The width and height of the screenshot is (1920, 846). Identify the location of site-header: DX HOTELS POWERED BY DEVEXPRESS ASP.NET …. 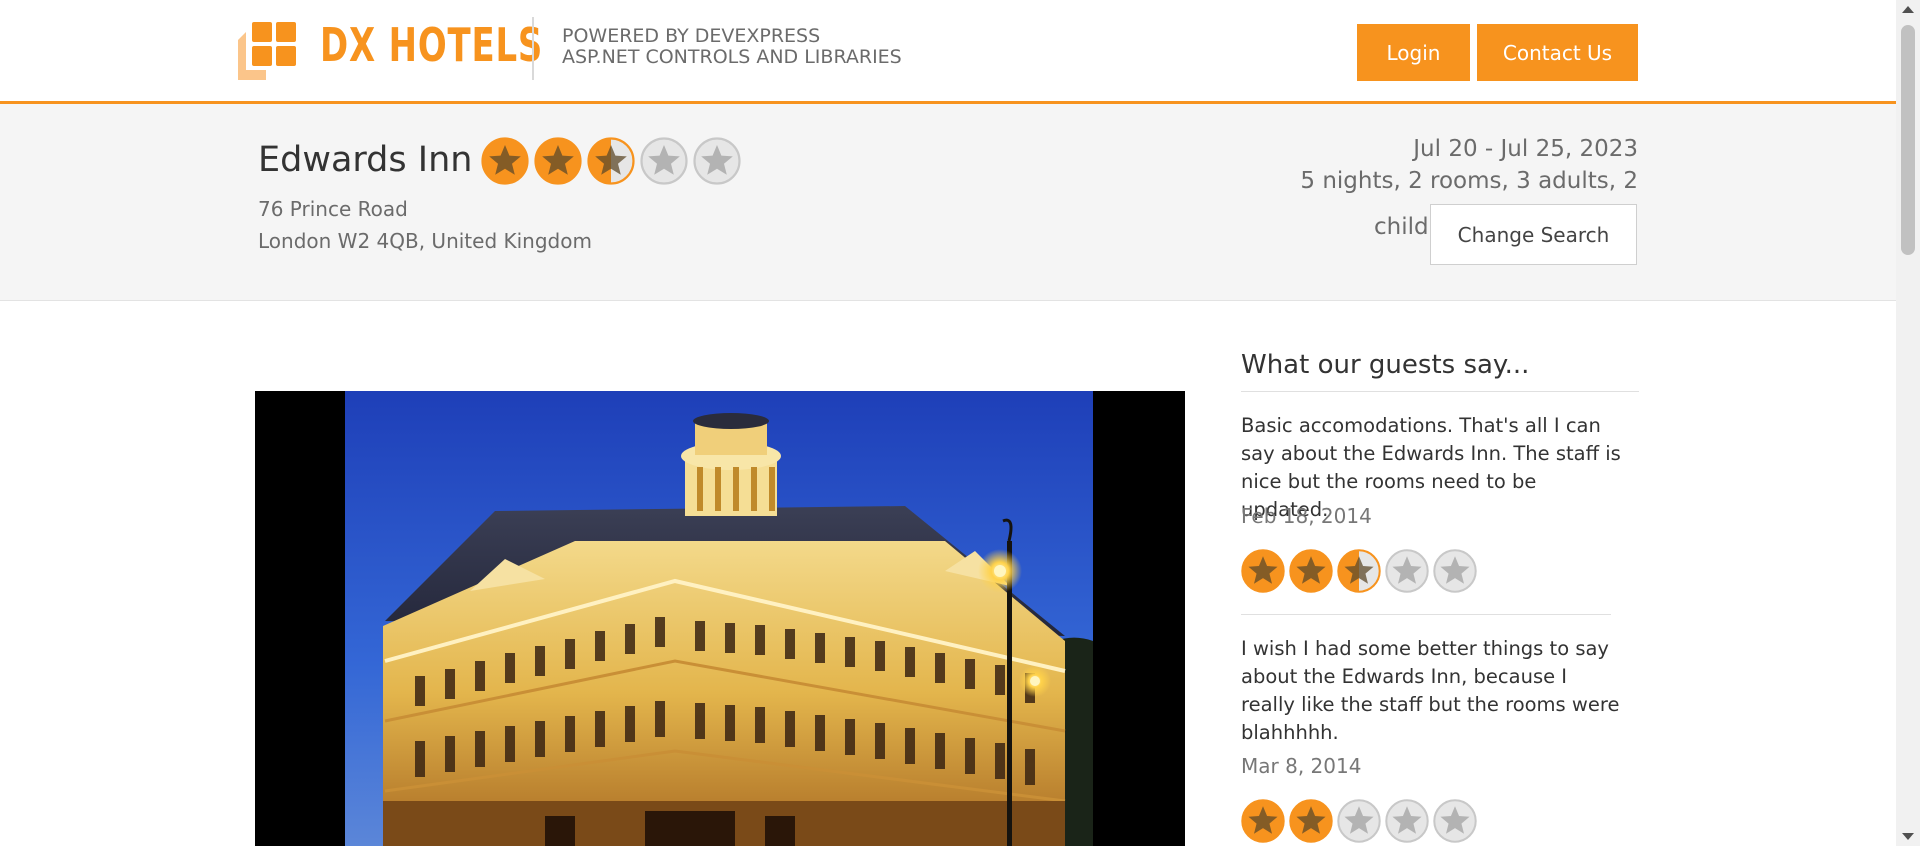
(948, 52).